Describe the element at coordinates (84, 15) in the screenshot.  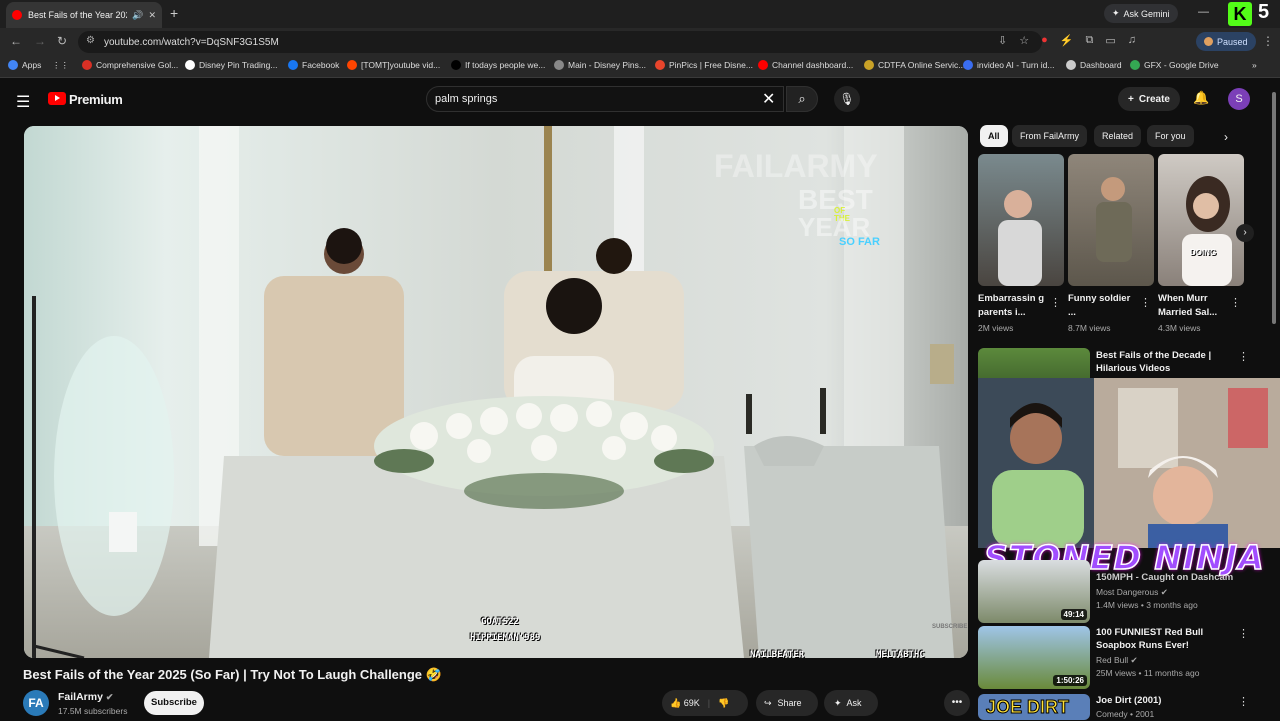
I see `browser-tab-active: Best Fails of the Year 2025 | 🔊 ✕` at that location.